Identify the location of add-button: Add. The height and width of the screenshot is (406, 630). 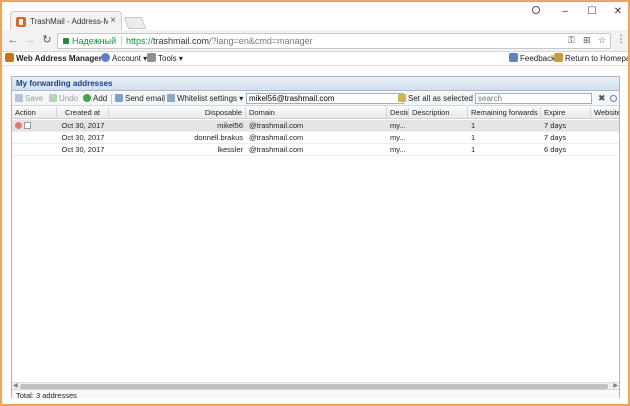
(95, 99).